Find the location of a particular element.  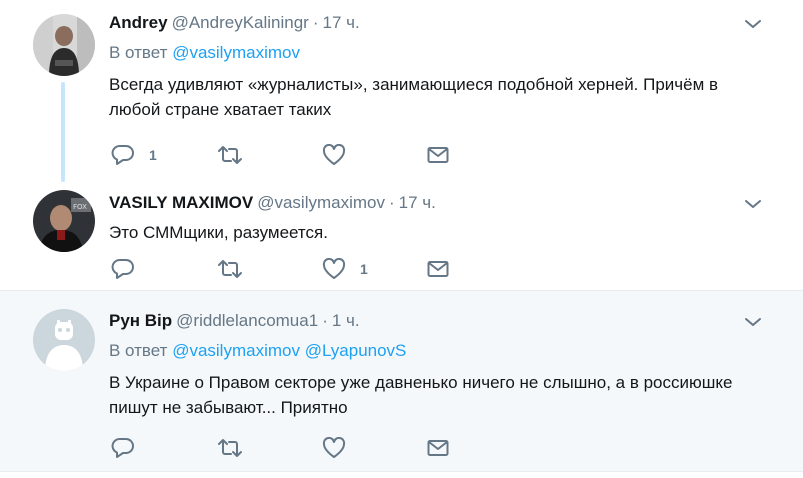

reply-context: В ответ @vasilymaximov @LyapunovS is located at coordinates (436, 351).